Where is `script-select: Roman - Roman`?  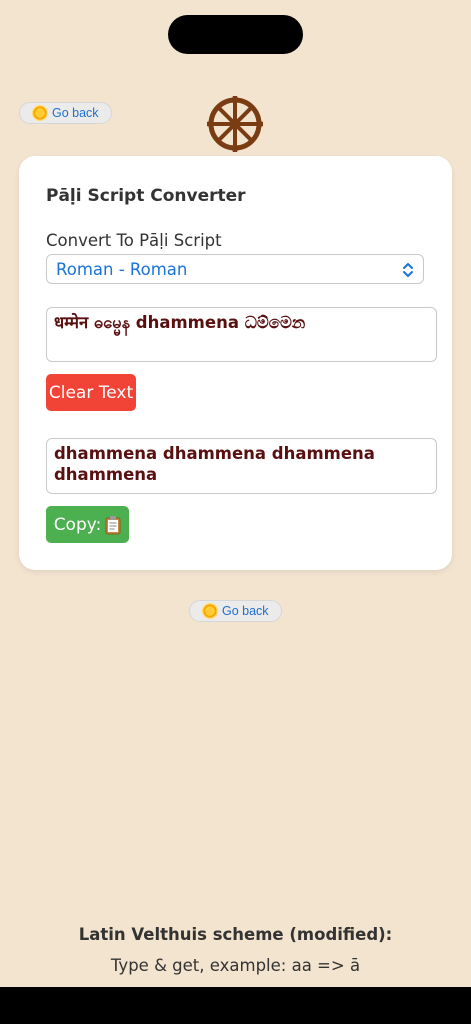
script-select: Roman - Roman is located at coordinates (235, 269).